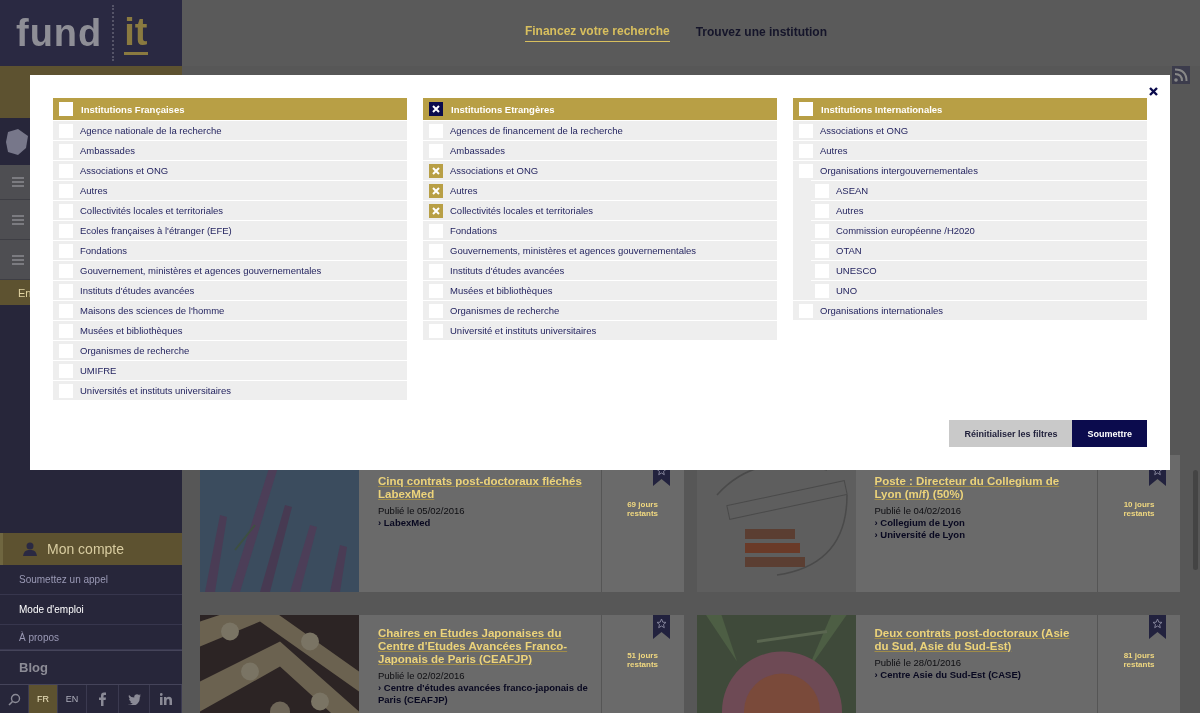 The height and width of the screenshot is (713, 1200). What do you see at coordinates (1153, 91) in the screenshot?
I see `close-icon` at bounding box center [1153, 91].